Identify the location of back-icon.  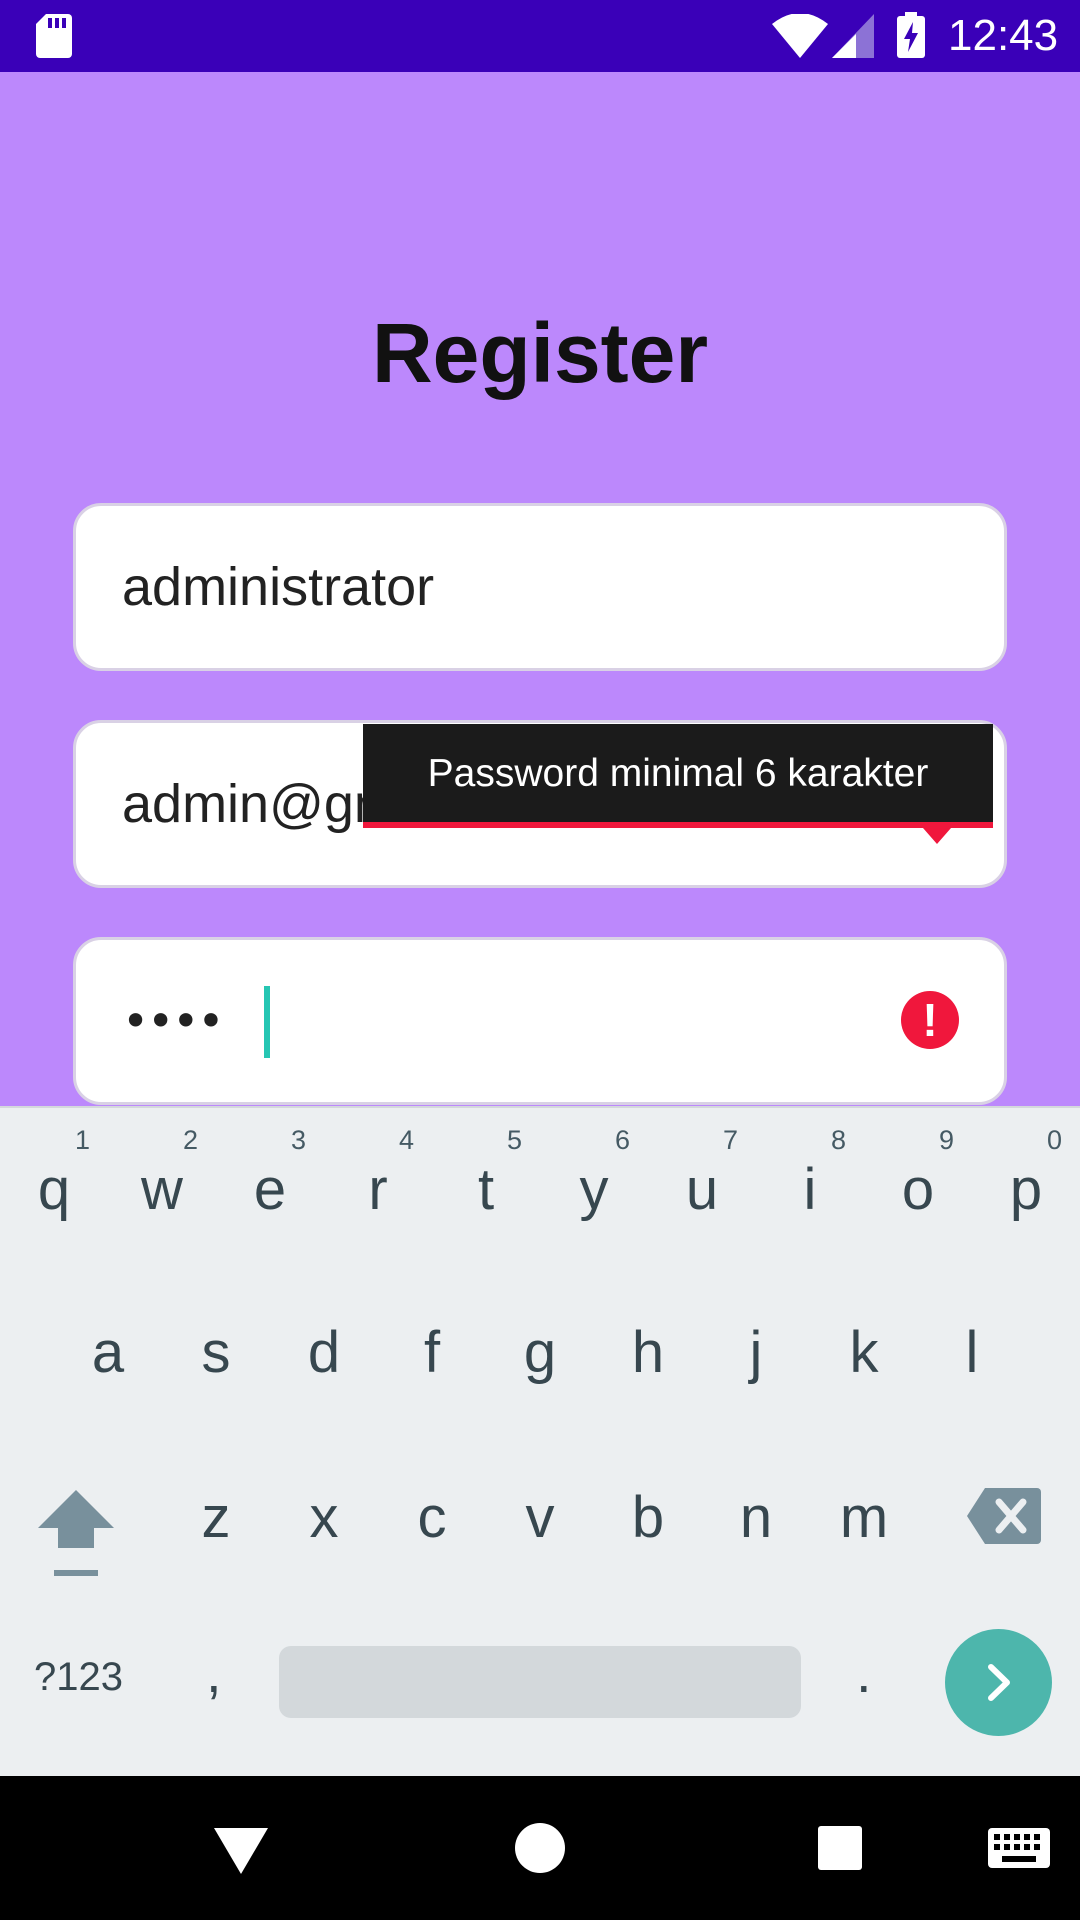
(241, 1848).